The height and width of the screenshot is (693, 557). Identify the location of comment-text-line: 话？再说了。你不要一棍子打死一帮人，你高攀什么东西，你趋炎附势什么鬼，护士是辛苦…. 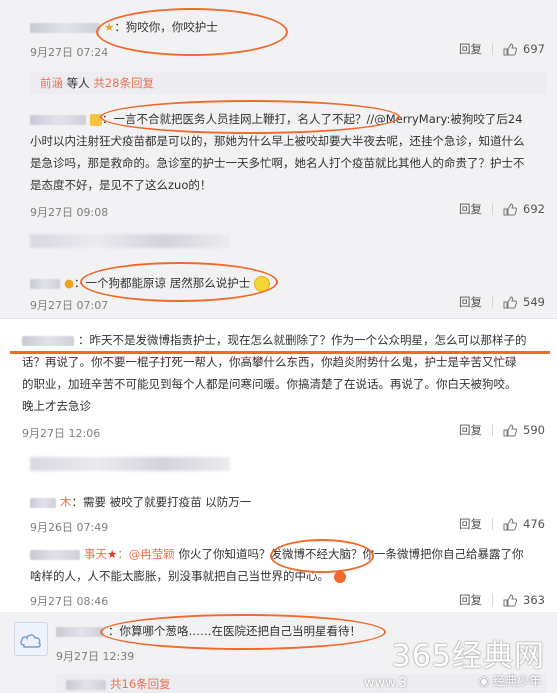
(269, 362).